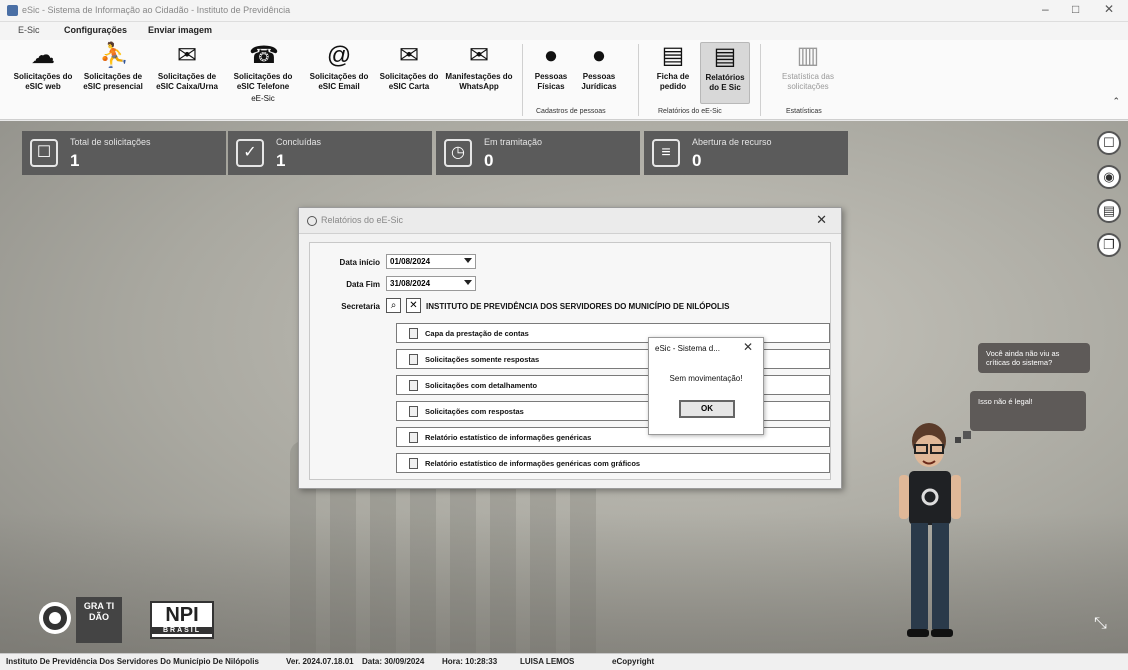 The image size is (1128, 670). What do you see at coordinates (99, 620) in the screenshot?
I see `gratidao-logo: GRA TI DÃO` at bounding box center [99, 620].